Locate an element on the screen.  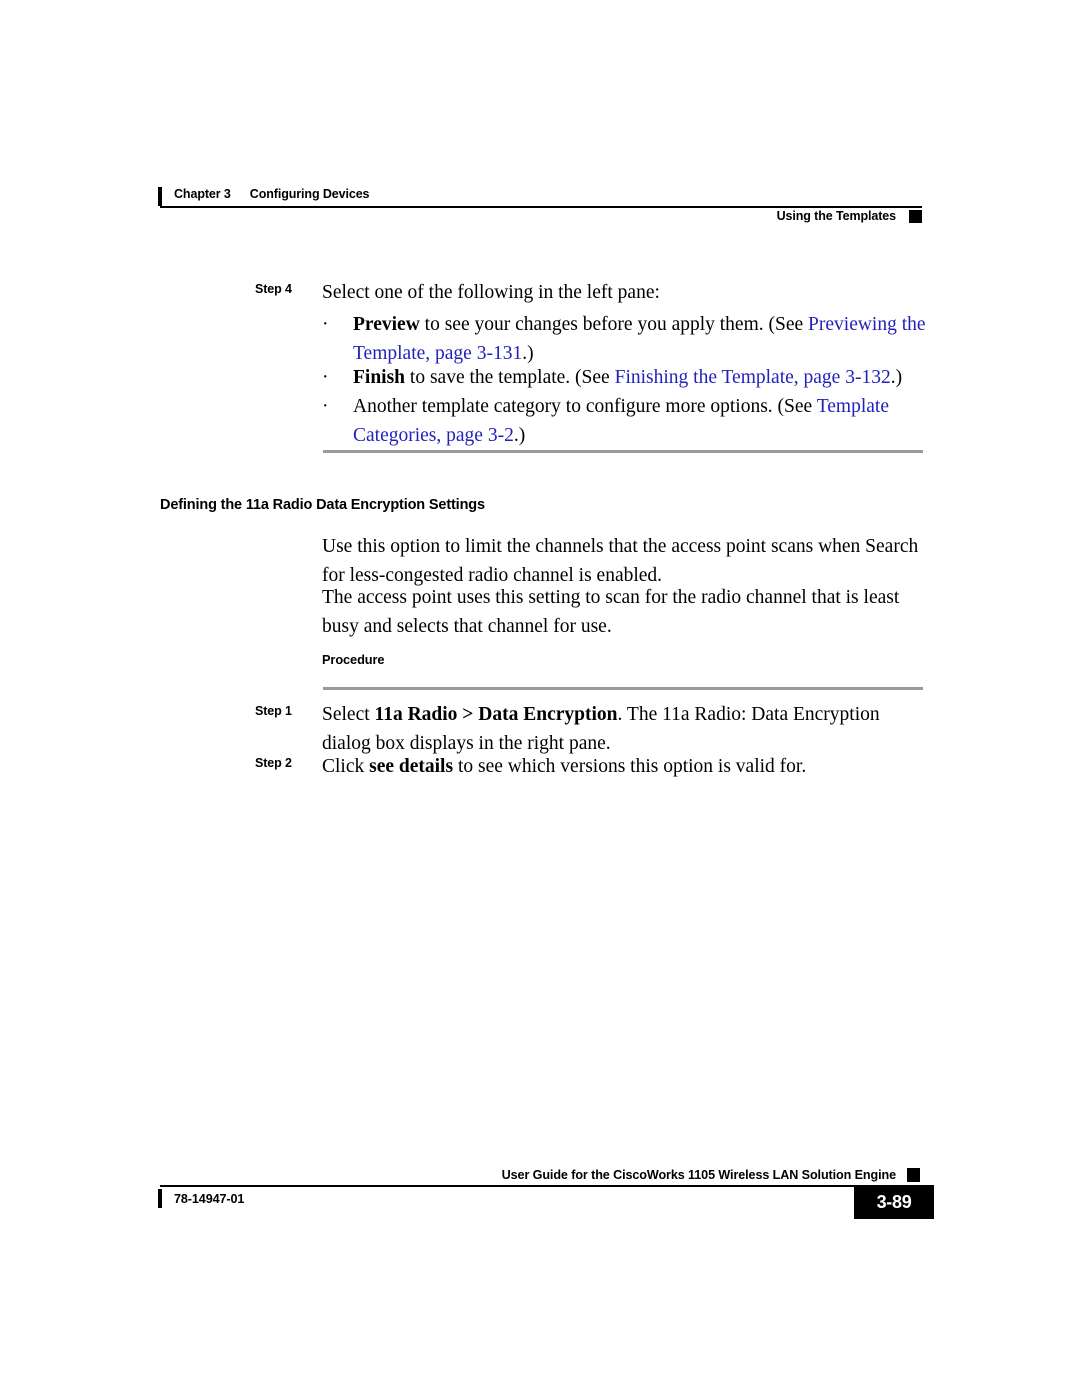
header-chapter-title: Configuring Devices is located at coordinates (309, 194).